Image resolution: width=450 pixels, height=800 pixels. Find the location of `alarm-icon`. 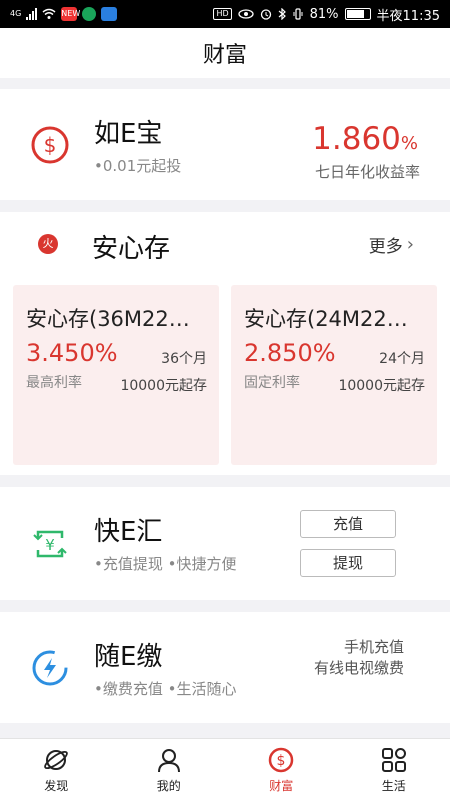

alarm-icon is located at coordinates (265, 14).